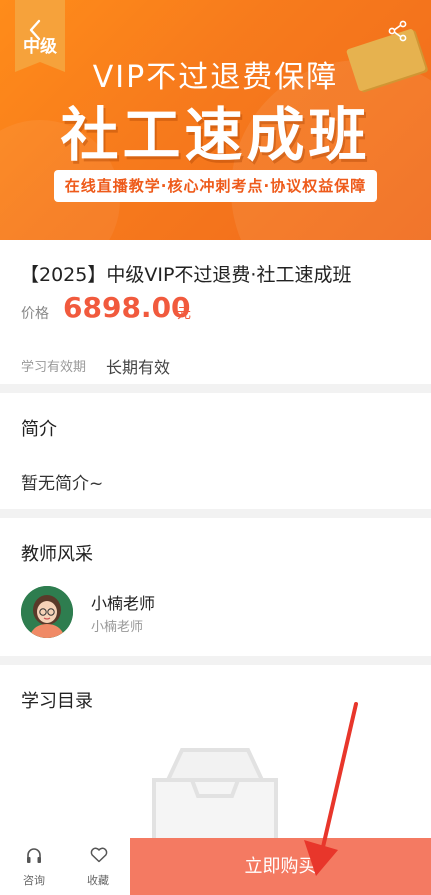  I want to click on validity-value: 长期有效, so click(138, 367).